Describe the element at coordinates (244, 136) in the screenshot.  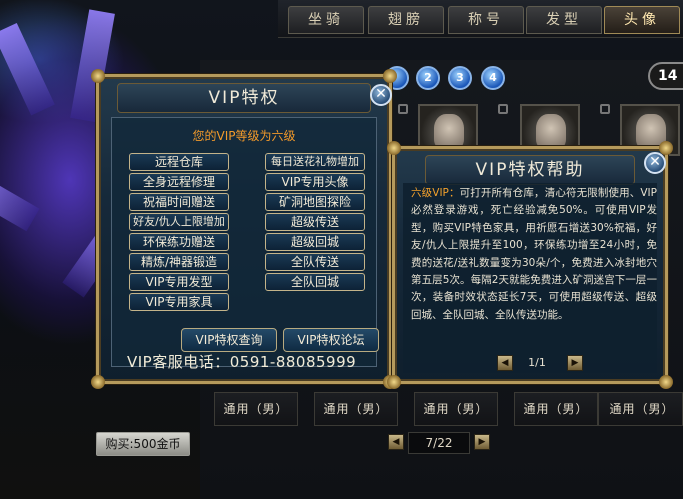
I see `vip-level-text: 您的VIP等级为六级` at that location.